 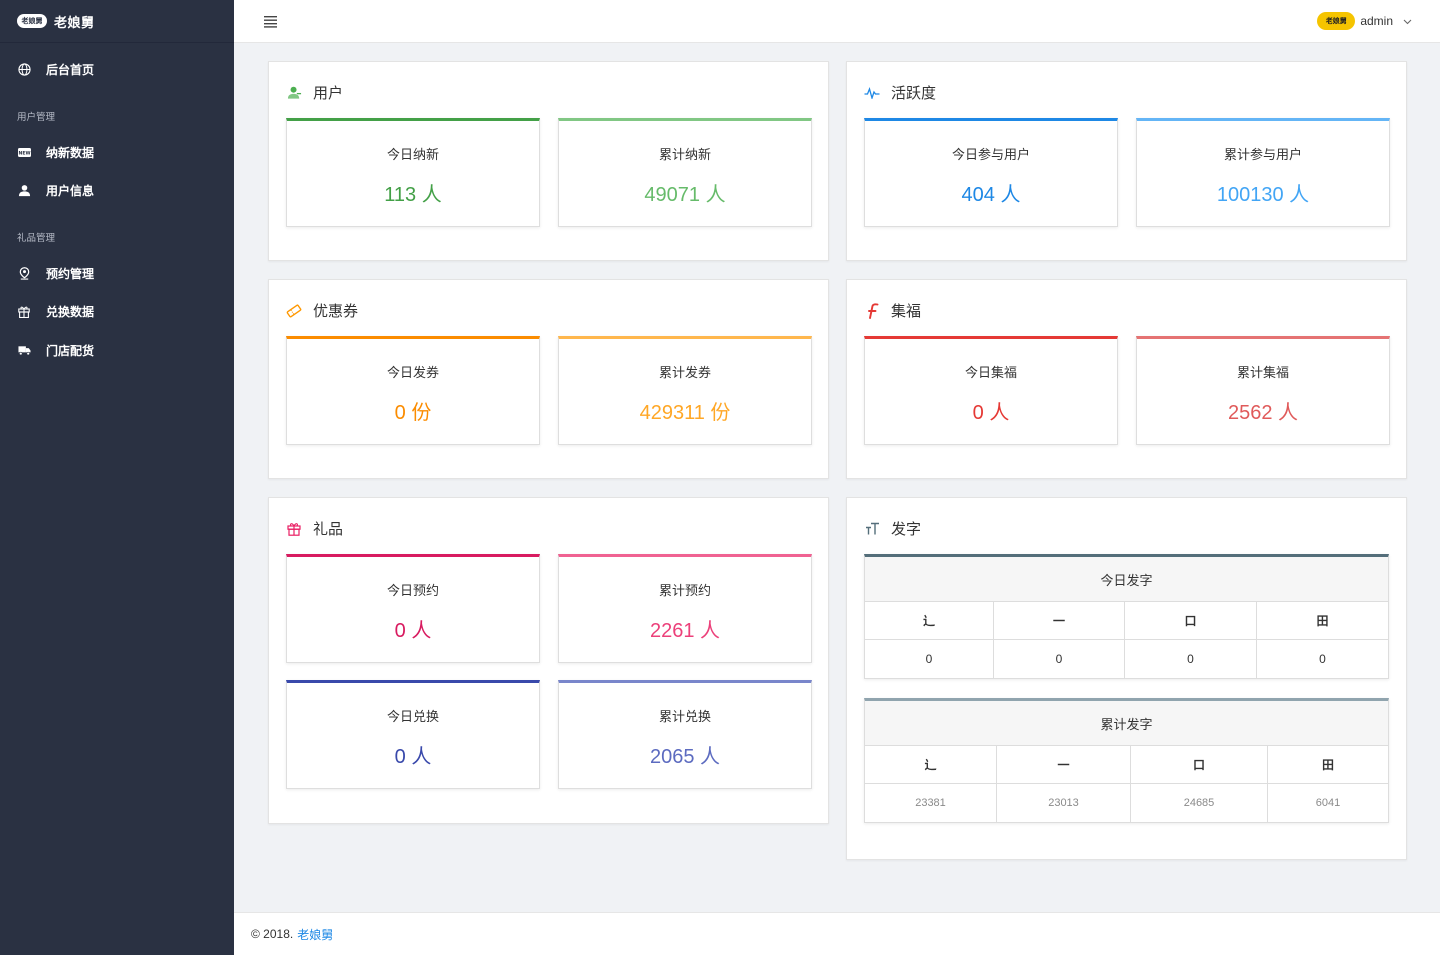 I want to click on stat-value: 2562 人, so click(x=1263, y=413).